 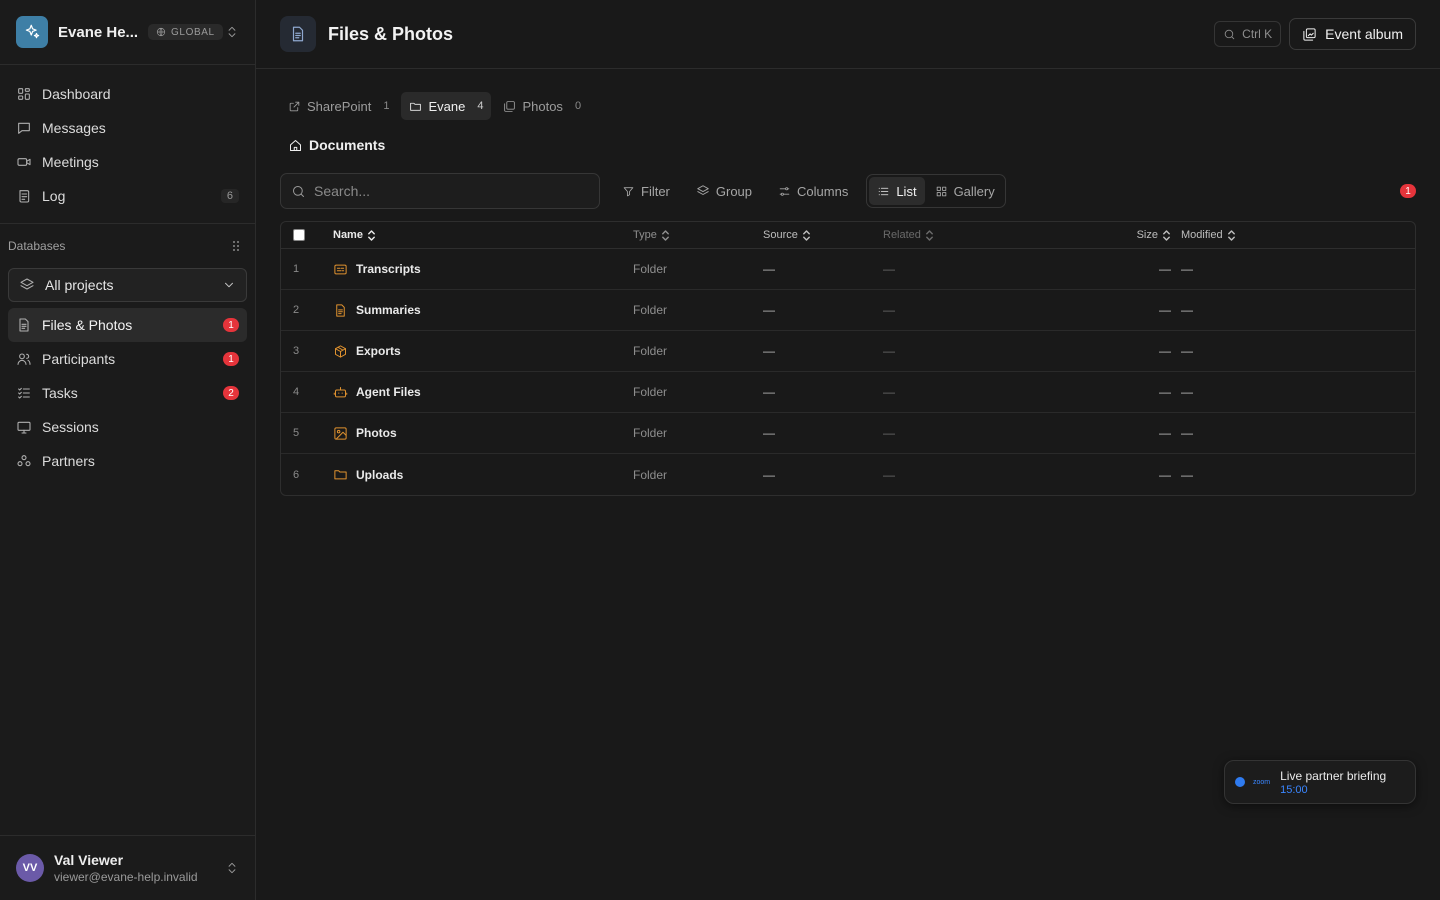 I want to click on row-name: Uploads, so click(x=380, y=474).